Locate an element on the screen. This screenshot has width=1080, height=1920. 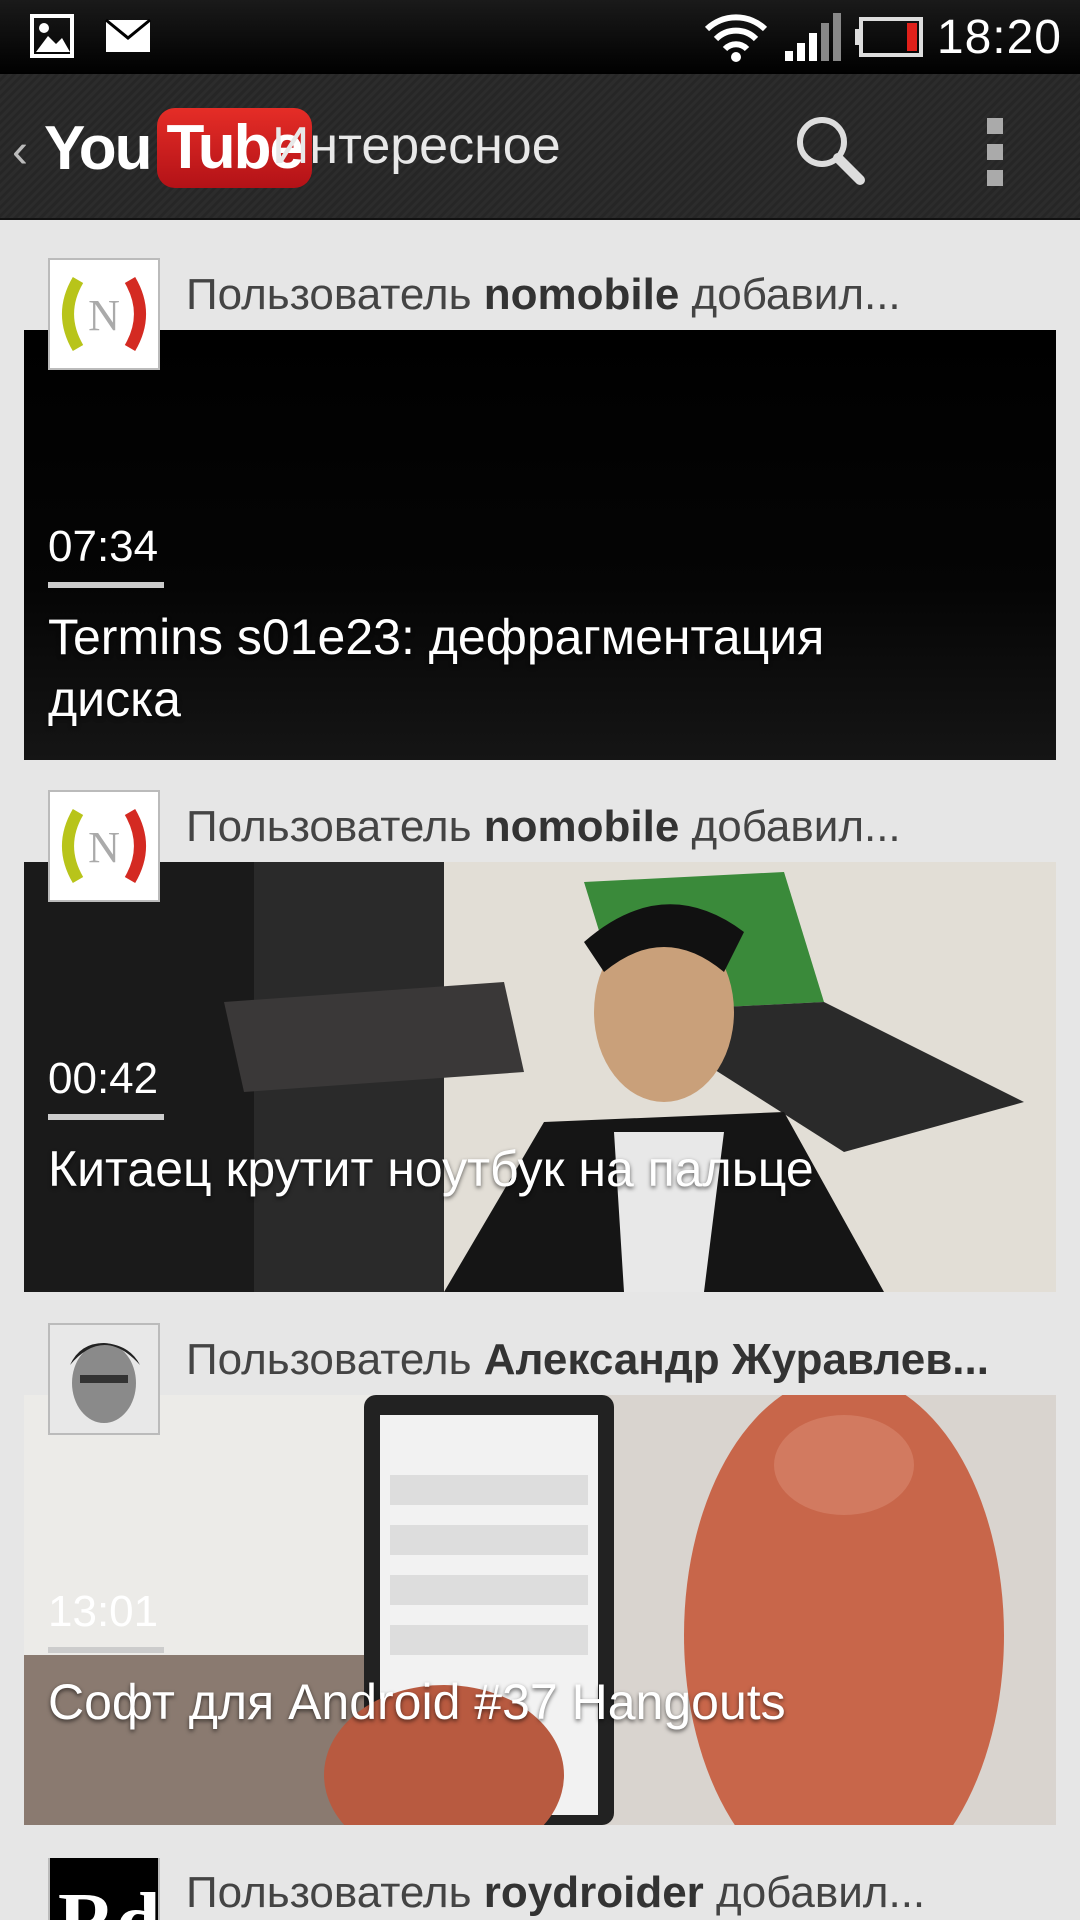
logo-you-text: You is located at coordinates (98, 148).